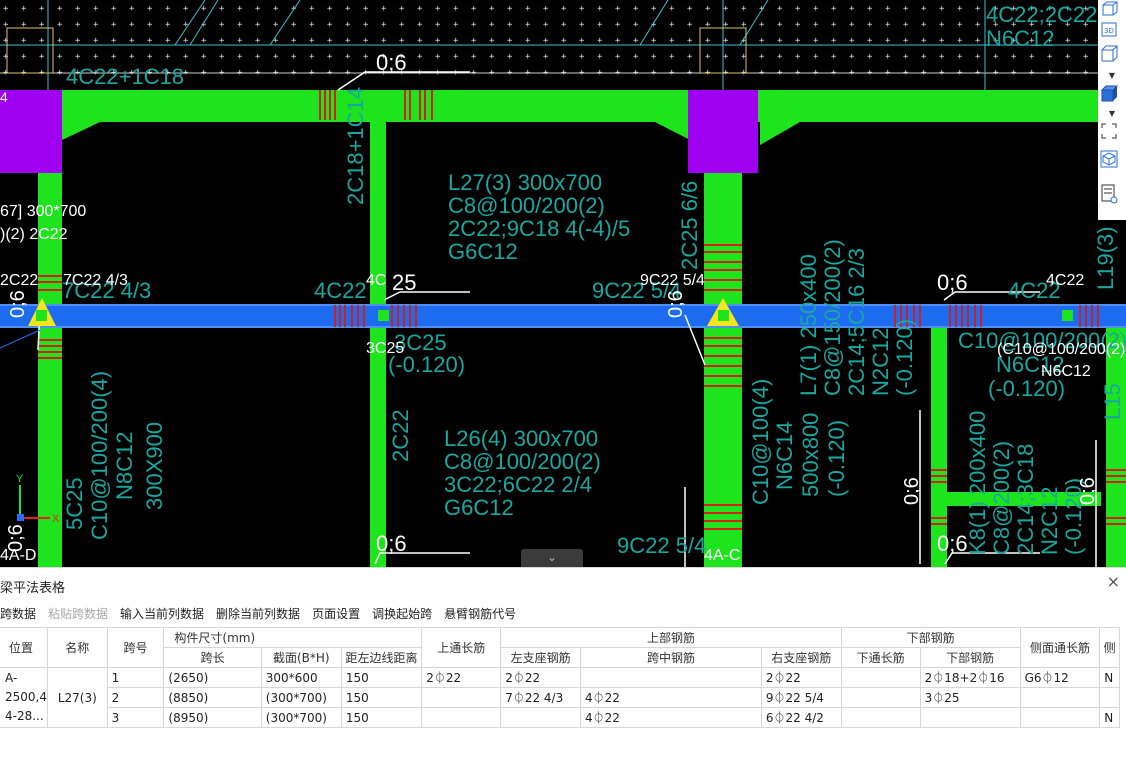  What do you see at coordinates (77, 647) in the screenshot?
I see `col-header: 名称` at bounding box center [77, 647].